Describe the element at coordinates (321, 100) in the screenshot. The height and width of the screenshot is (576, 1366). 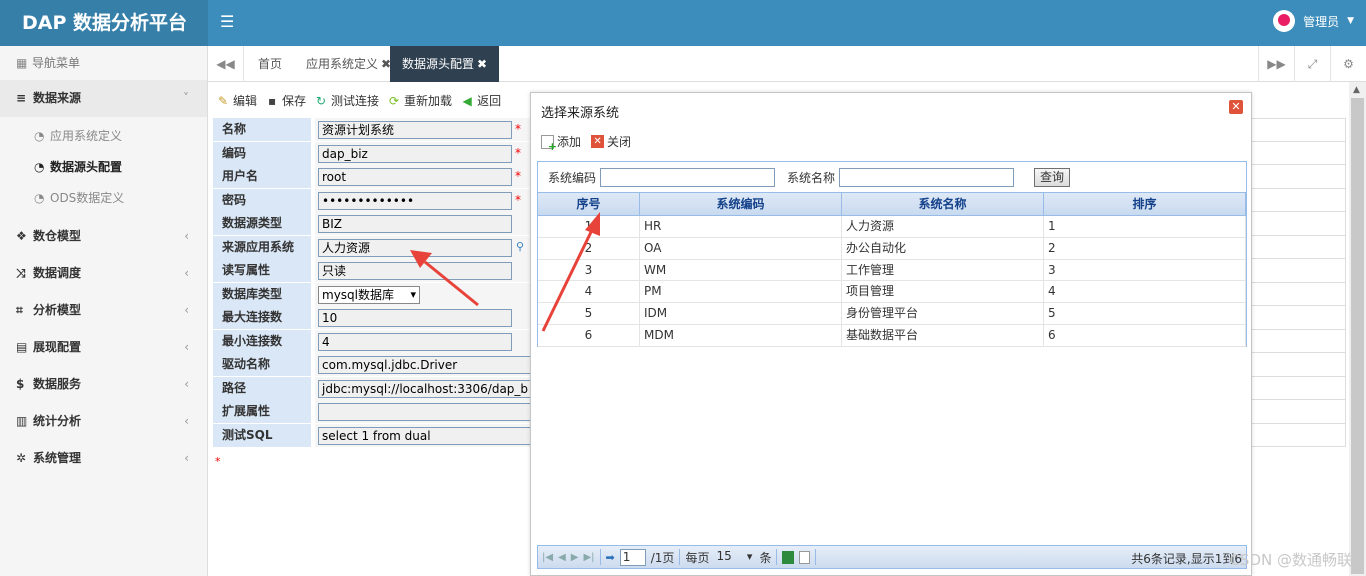
I see `refresh-icon: ↻` at that location.